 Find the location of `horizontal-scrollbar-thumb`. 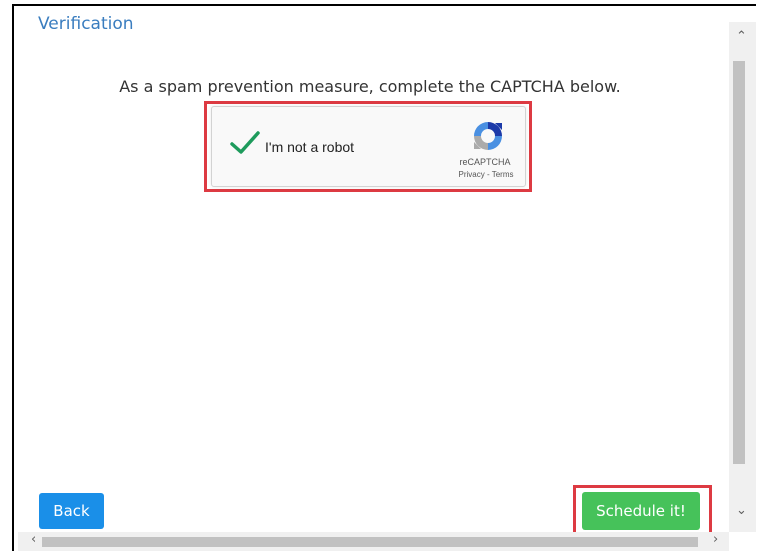

horizontal-scrollbar-thumb is located at coordinates (370, 542).